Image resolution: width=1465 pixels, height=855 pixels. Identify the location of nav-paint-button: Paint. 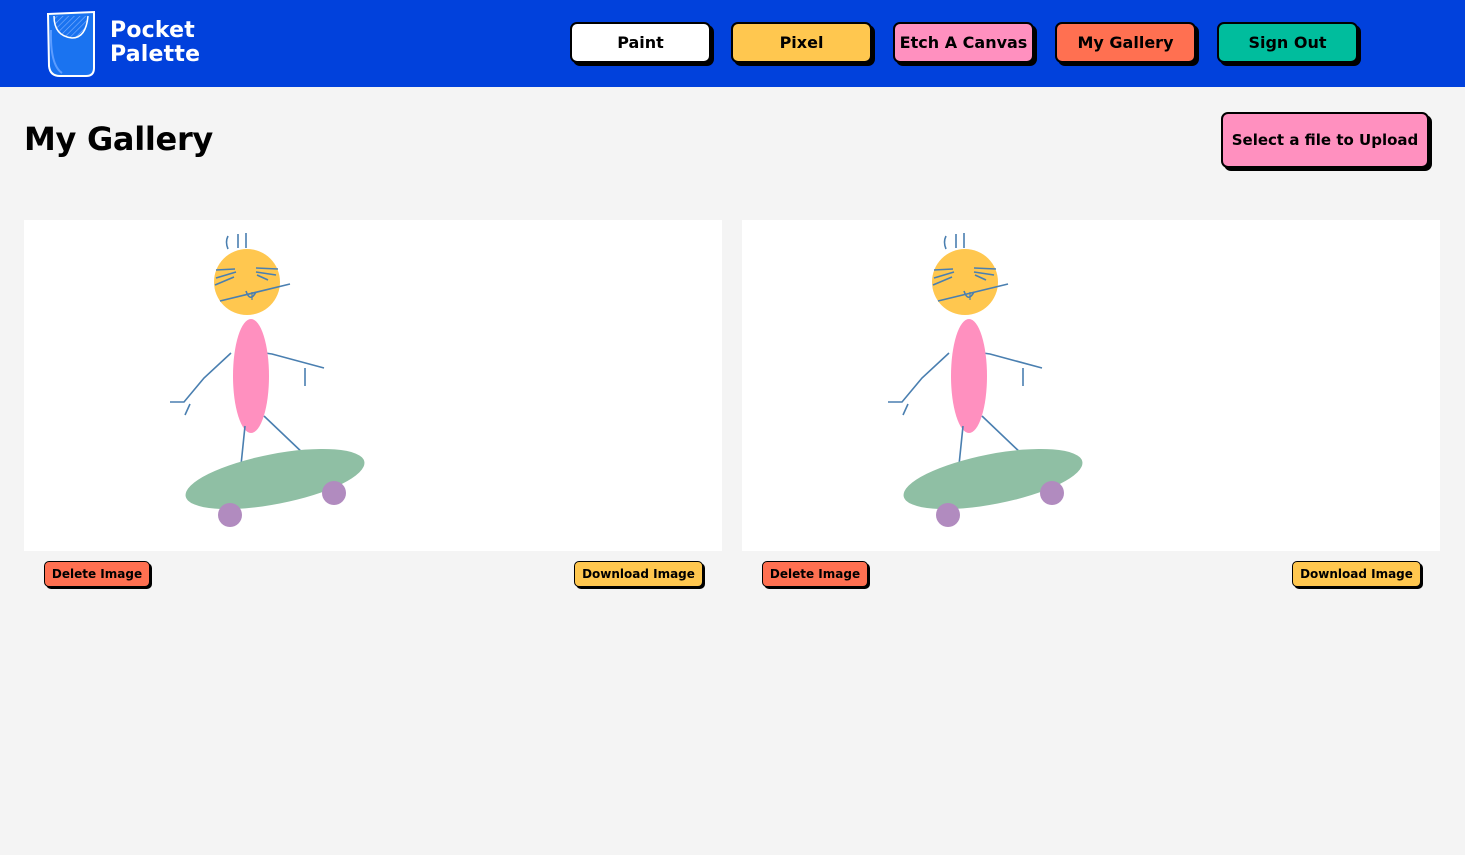
(640, 42).